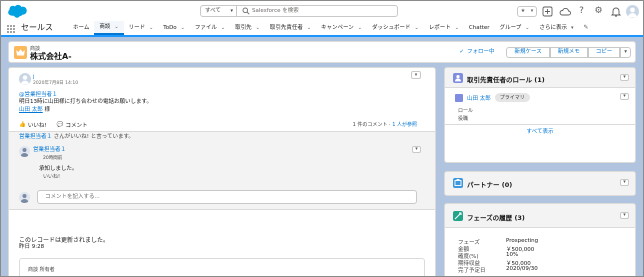  I want to click on post-author-avatar, so click(25, 79).